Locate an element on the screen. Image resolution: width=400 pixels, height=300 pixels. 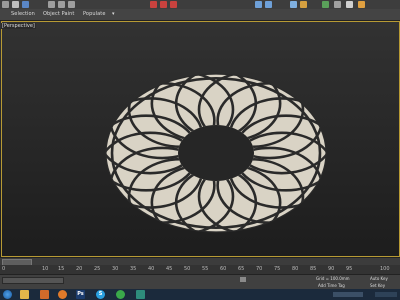
lock-selection-icon is located at coordinates (243, 279).